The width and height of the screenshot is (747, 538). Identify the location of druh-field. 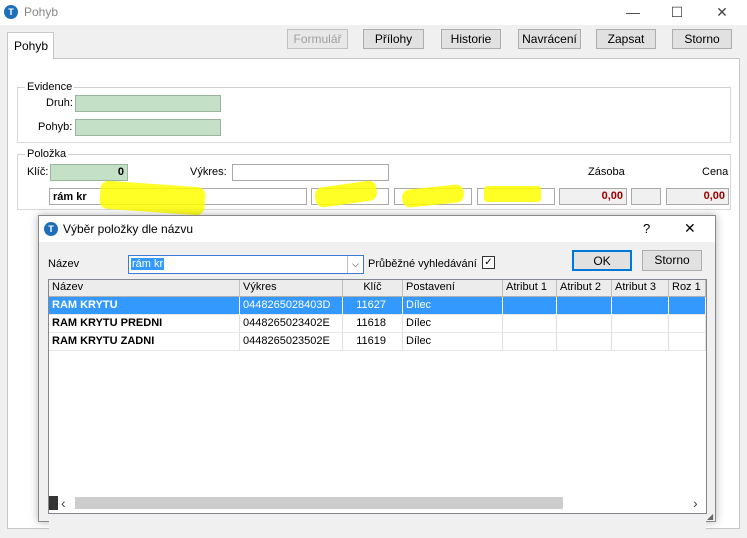
(148, 103).